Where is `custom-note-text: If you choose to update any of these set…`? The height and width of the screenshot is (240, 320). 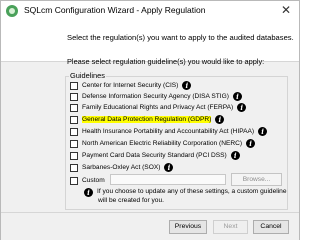
custom-note-text: If you choose to update any of these set… is located at coordinates (192, 196).